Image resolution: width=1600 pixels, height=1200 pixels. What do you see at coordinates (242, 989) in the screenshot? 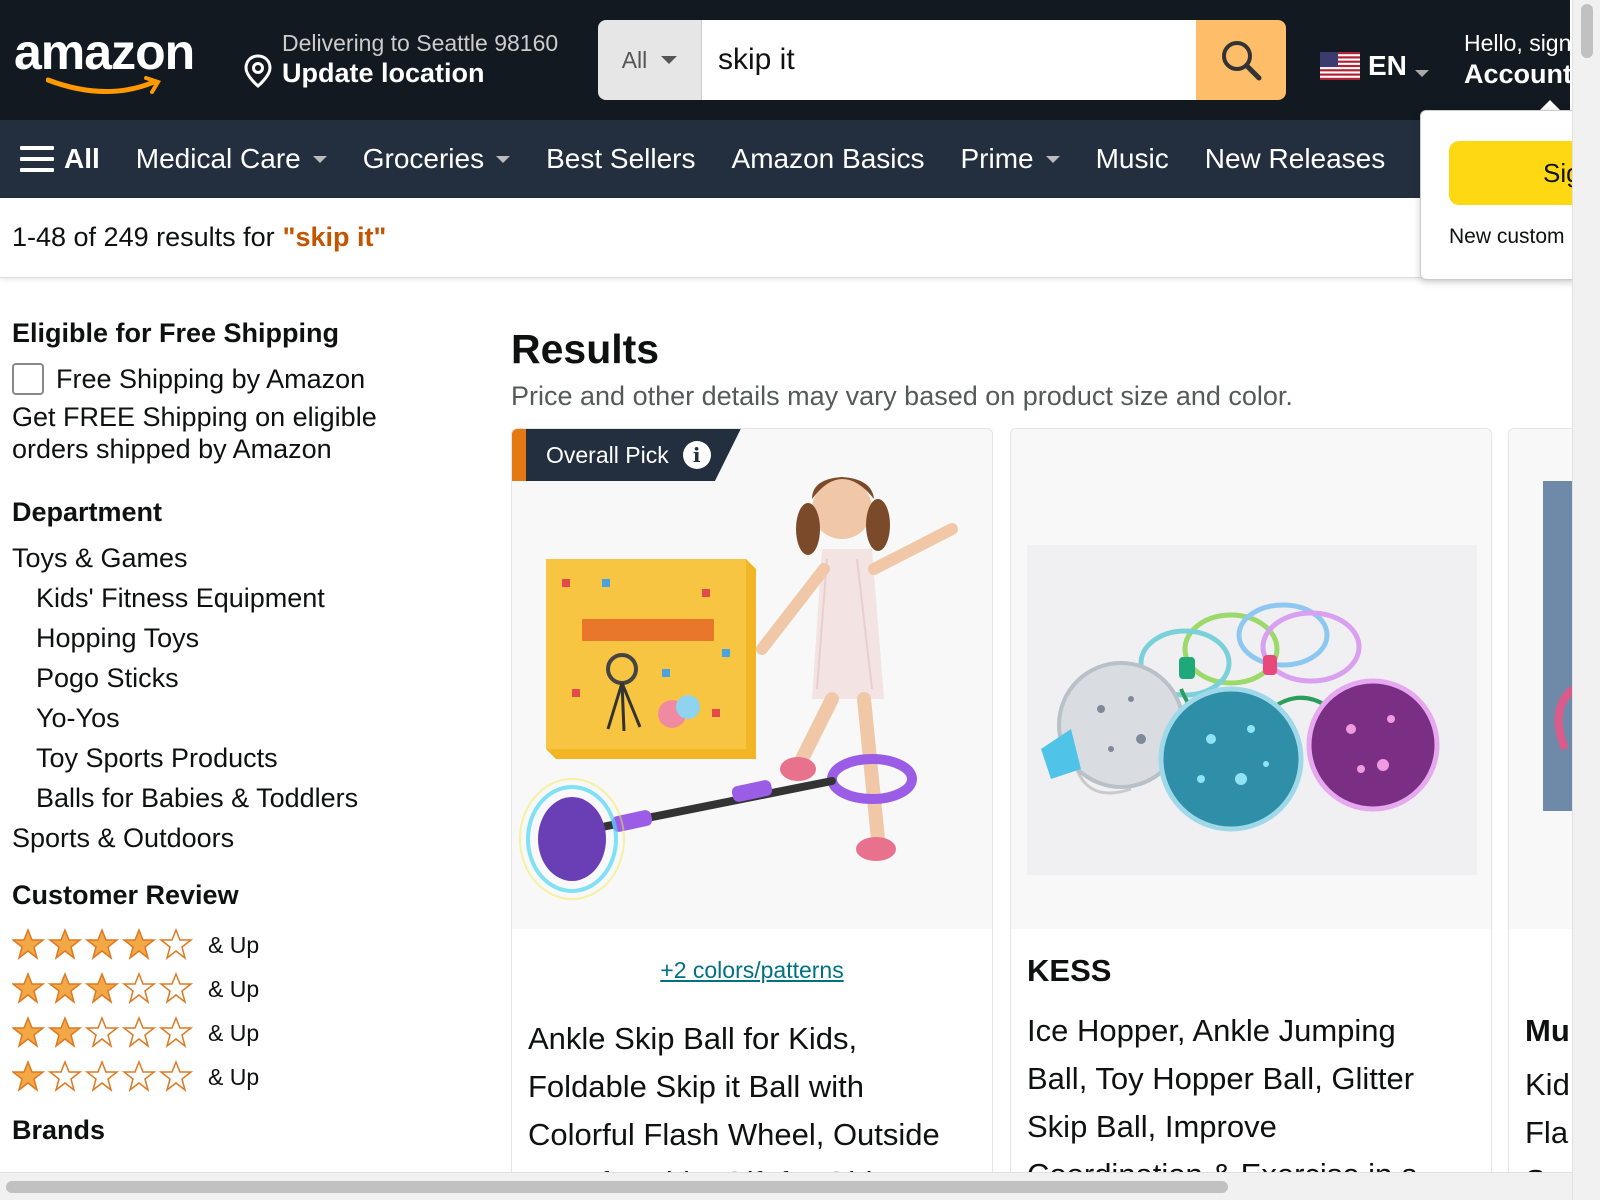
I see `review-filter-3-stars: & Up` at bounding box center [242, 989].